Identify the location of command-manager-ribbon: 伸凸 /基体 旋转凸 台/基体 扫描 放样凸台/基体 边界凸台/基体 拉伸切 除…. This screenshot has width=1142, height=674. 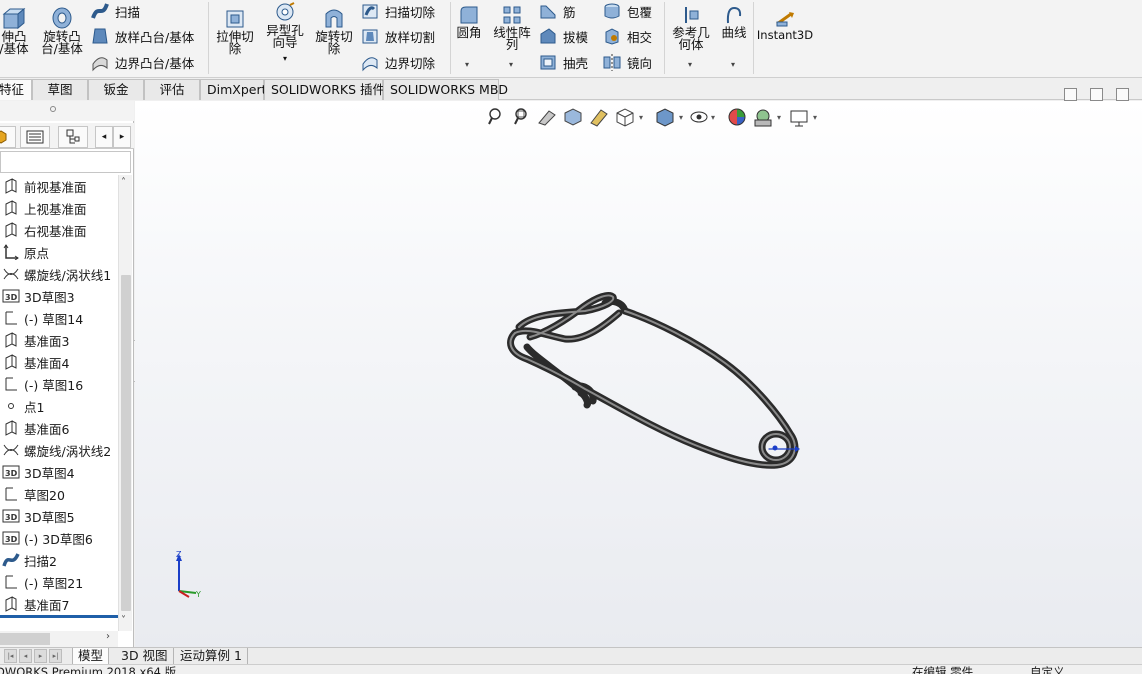
(571, 39).